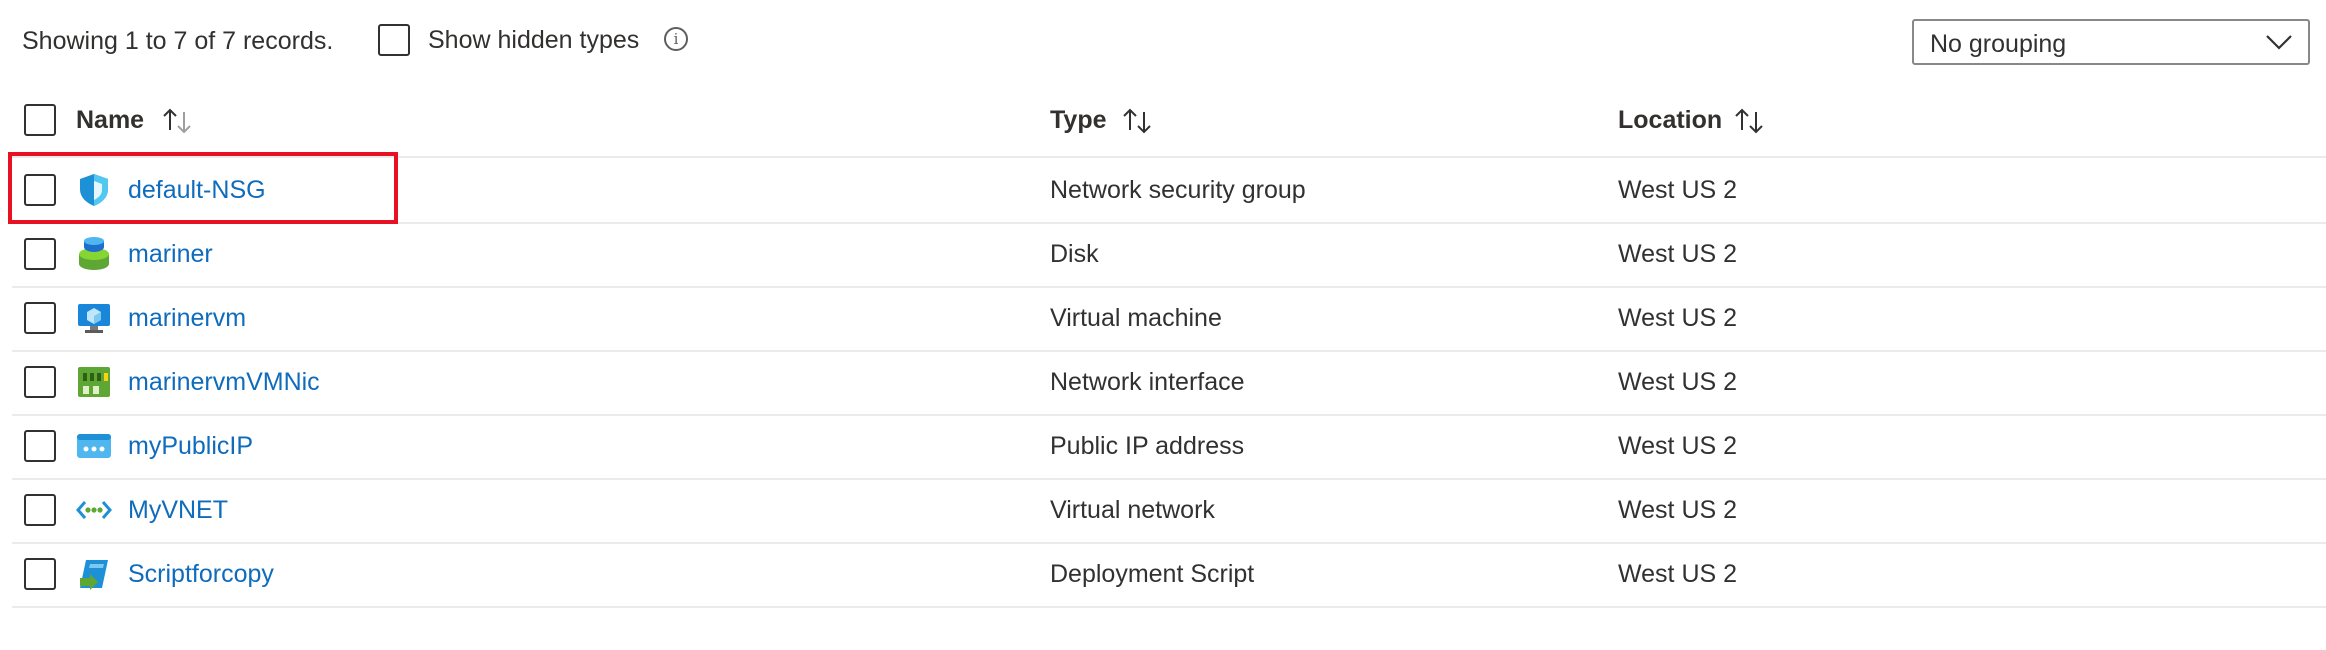 This screenshot has width=2326, height=650. I want to click on highlight-box, so click(203, 188).